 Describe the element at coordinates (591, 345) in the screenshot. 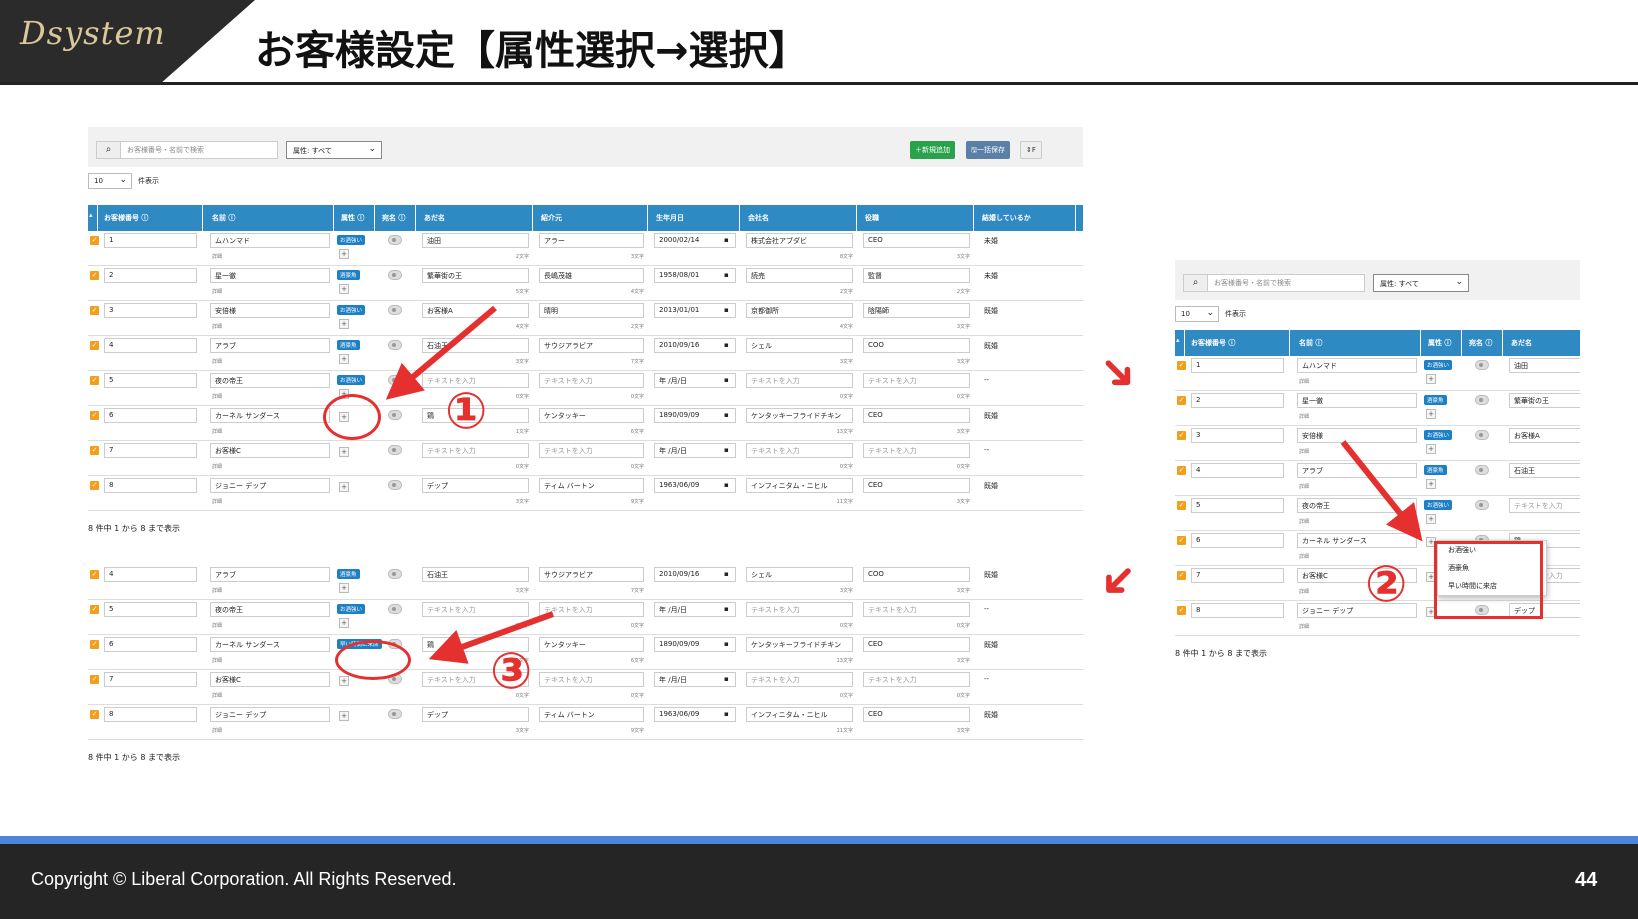

I see `referrer-input: サウジアラビア` at that location.